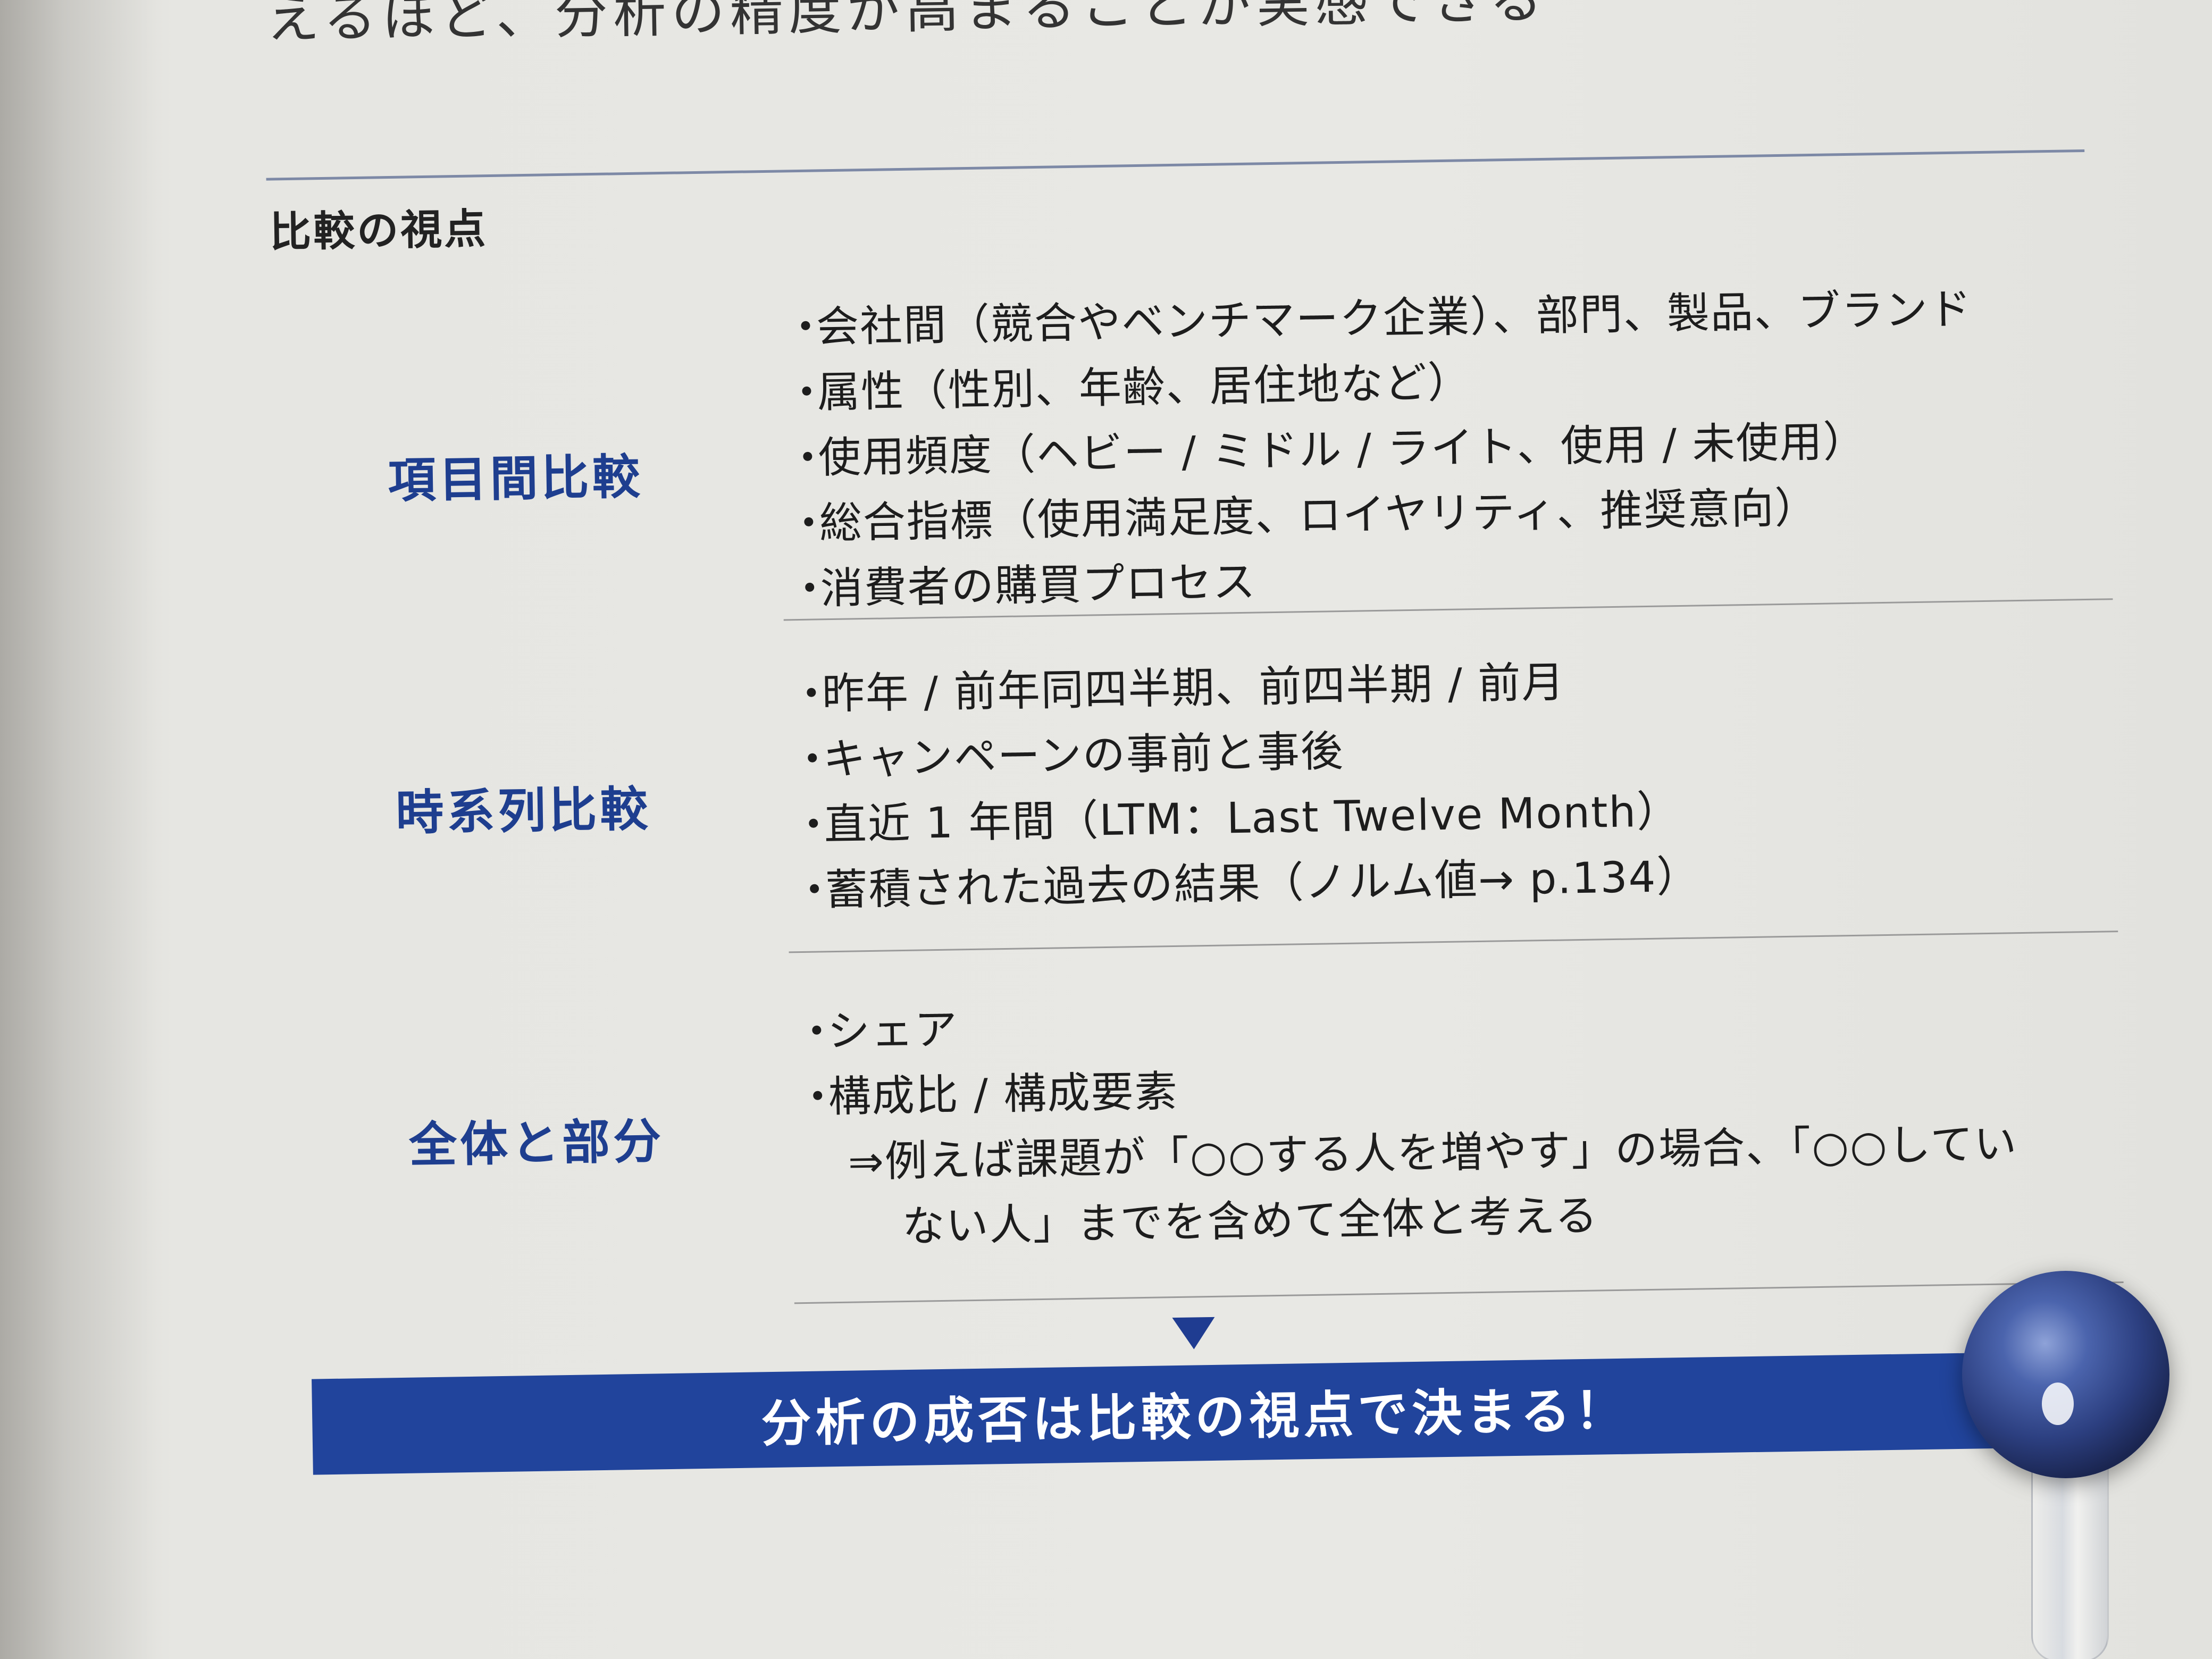  I want to click on pin-head, so click(2065, 1374).